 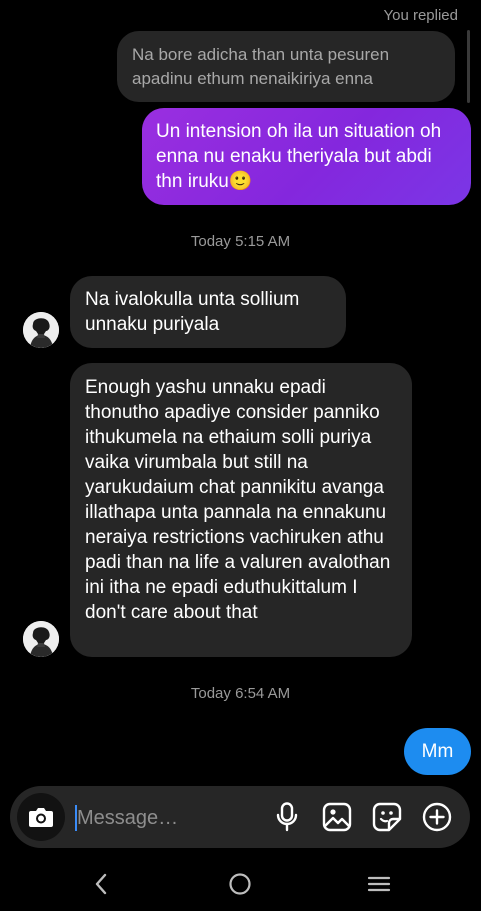 I want to click on back-button, so click(x=101, y=884).